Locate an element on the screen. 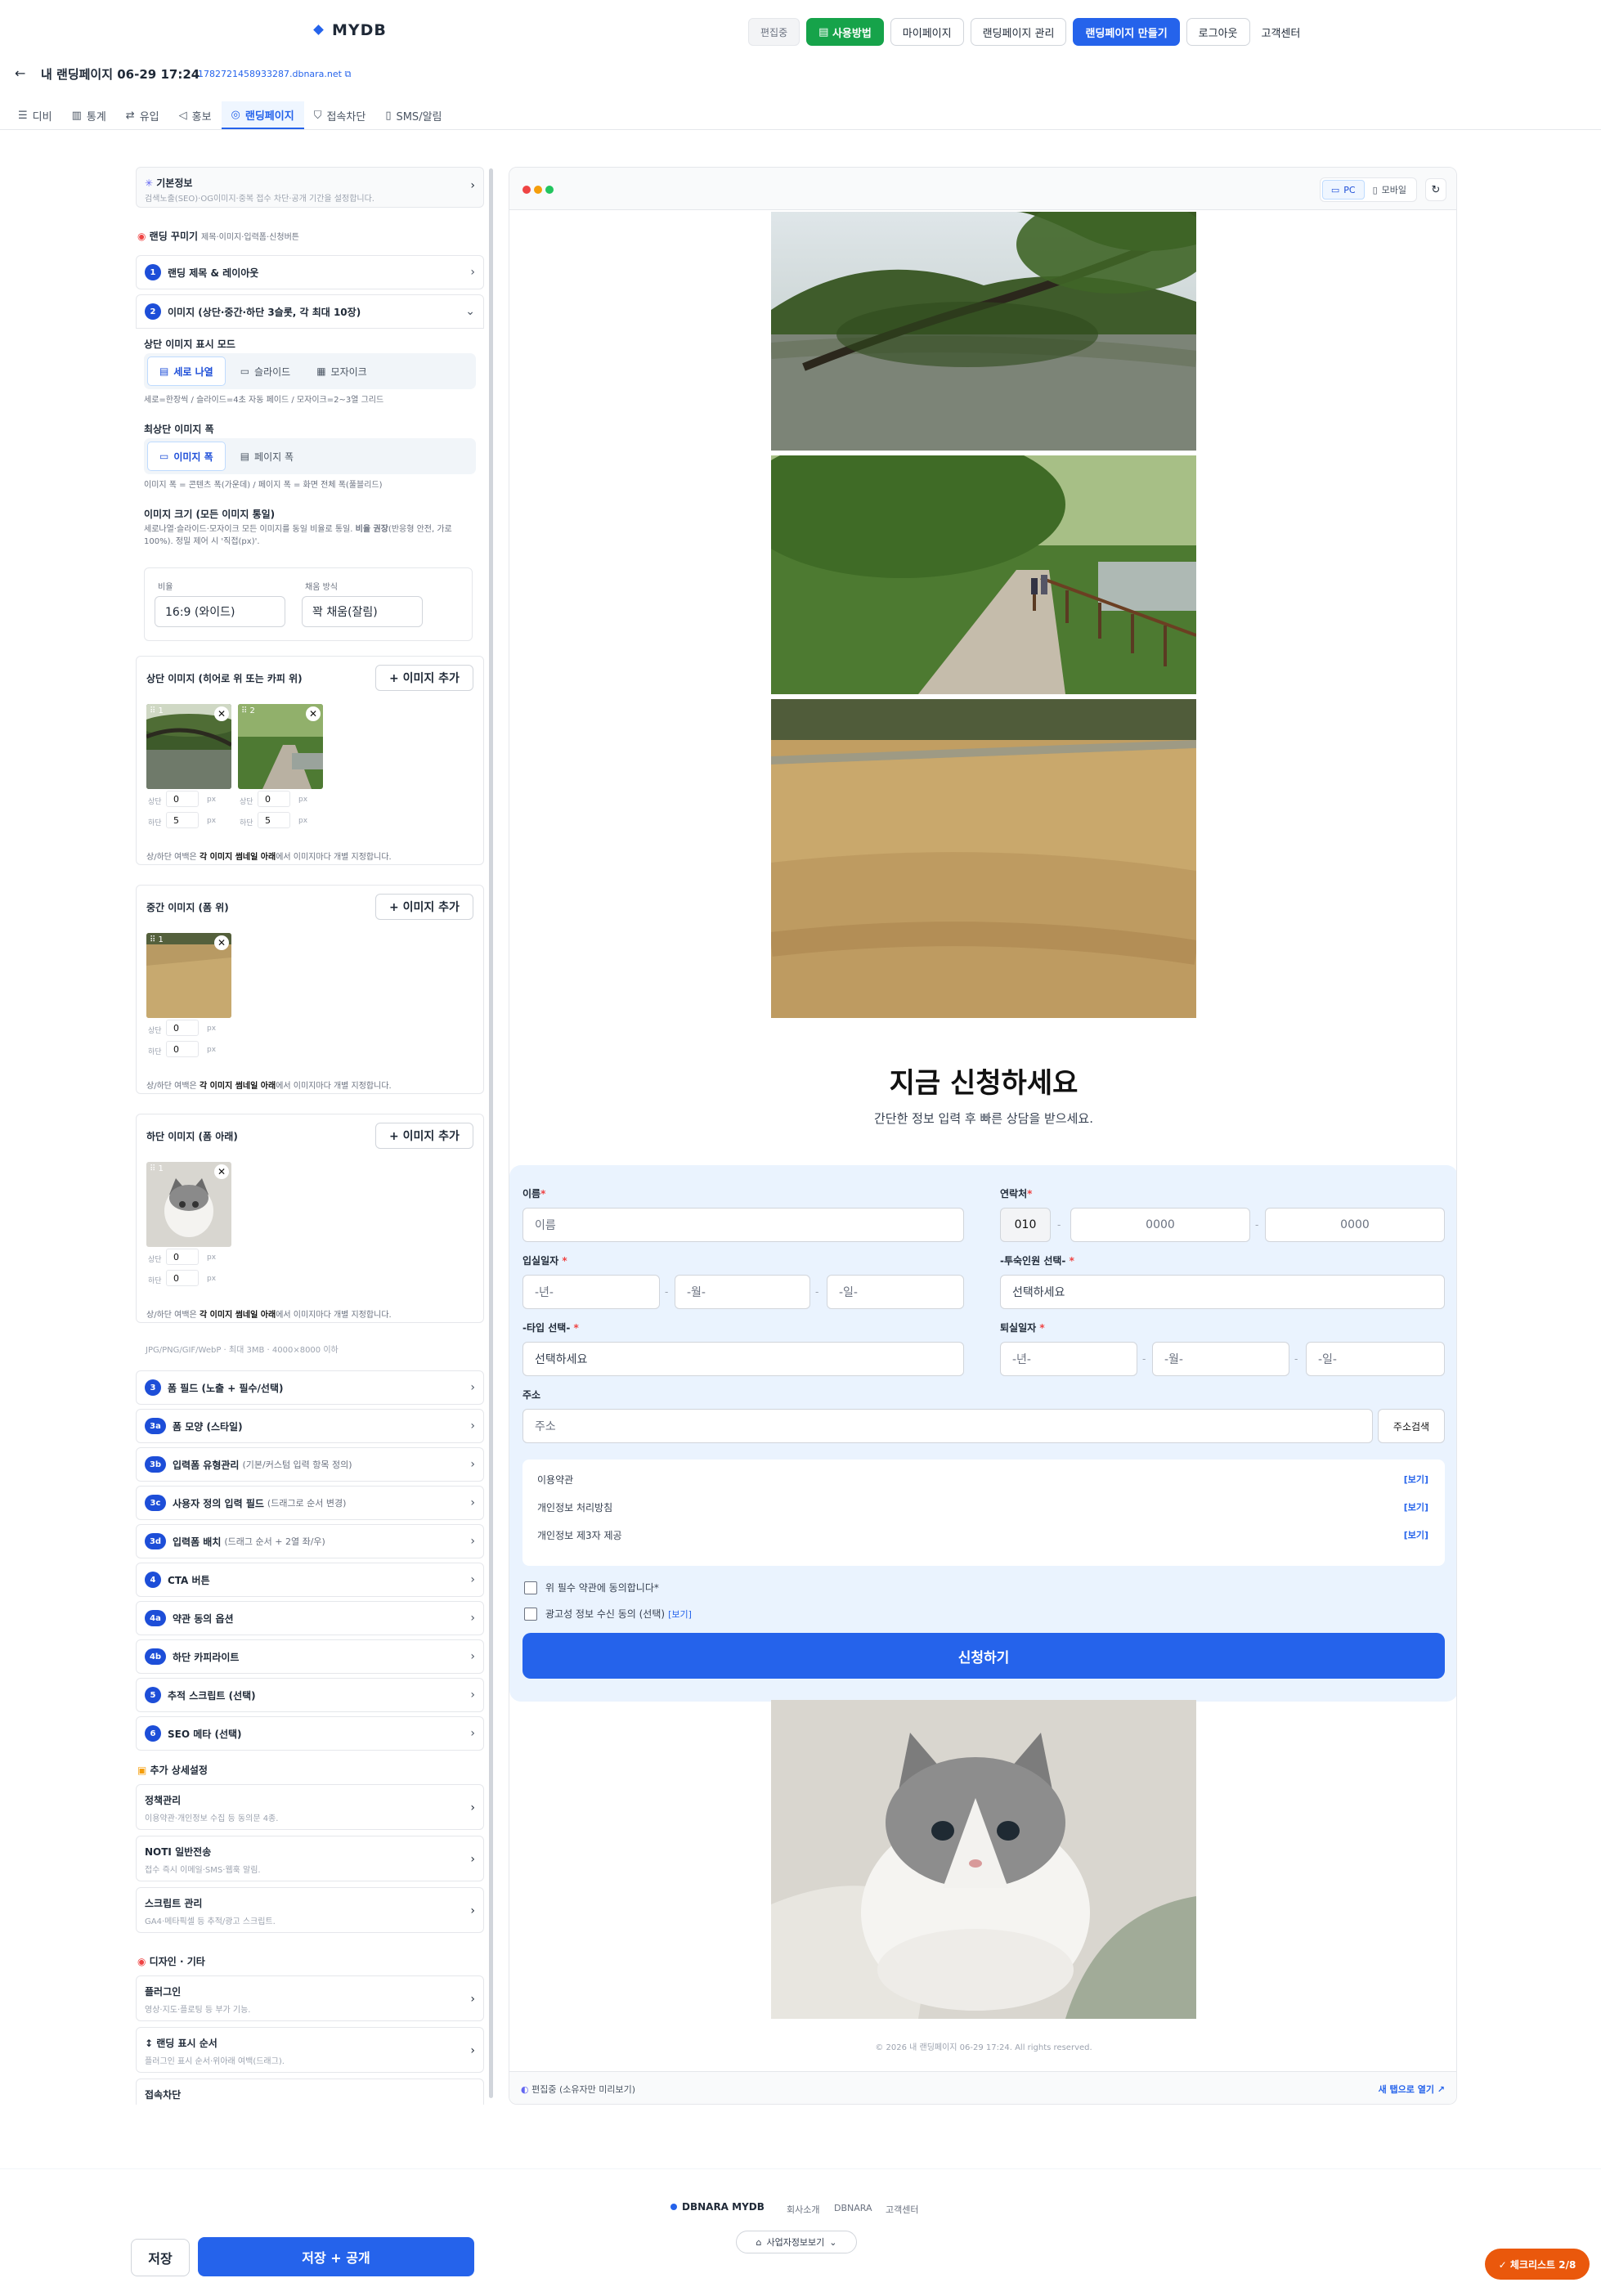 Image resolution: width=1601 pixels, height=2296 pixels. phone-middle-input: 0000 is located at coordinates (1160, 1225).